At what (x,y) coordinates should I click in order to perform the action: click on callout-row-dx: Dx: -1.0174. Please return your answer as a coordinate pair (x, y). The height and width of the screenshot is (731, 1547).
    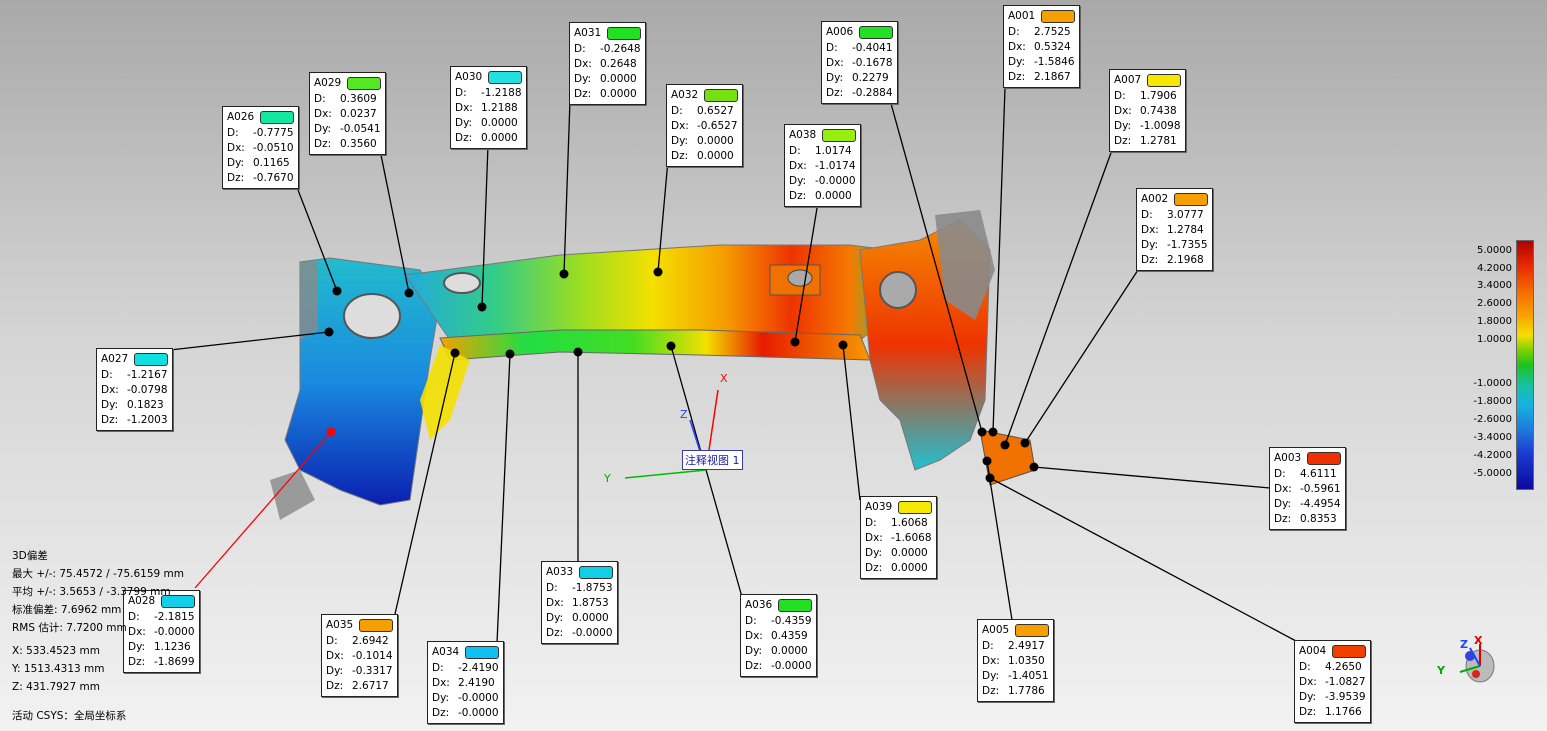
    Looking at the image, I should click on (822, 166).